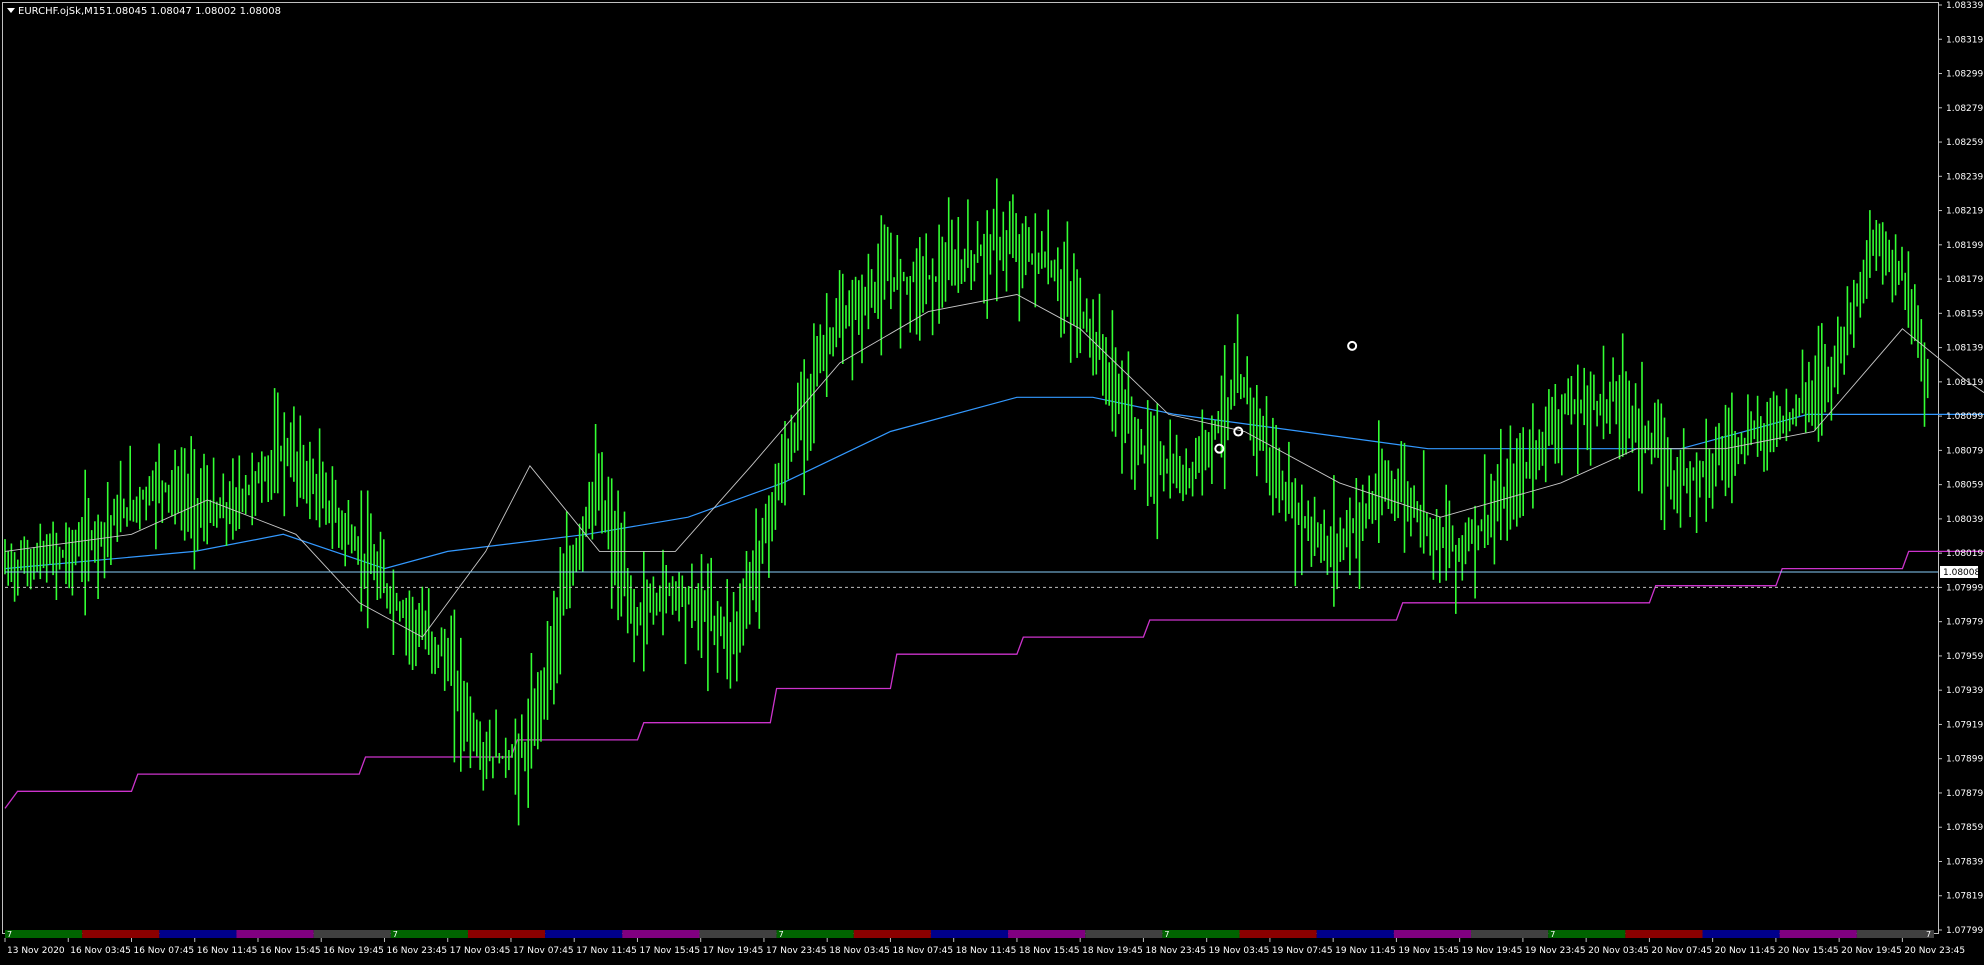 This screenshot has height=965, width=1984. What do you see at coordinates (227, 951) in the screenshot?
I see `time-tick-label: 16 Nov 11:45` at bounding box center [227, 951].